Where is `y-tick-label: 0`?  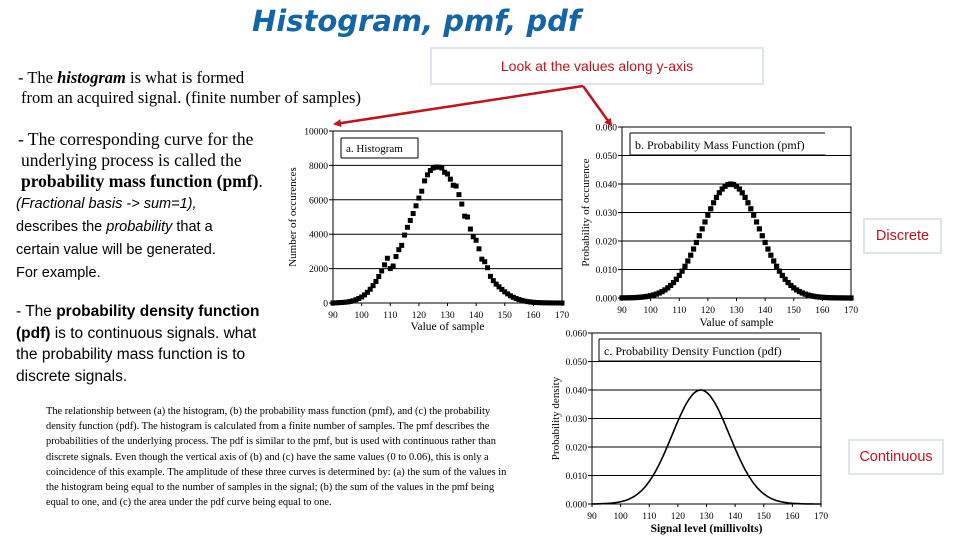
y-tick-label: 0 is located at coordinates (325, 305).